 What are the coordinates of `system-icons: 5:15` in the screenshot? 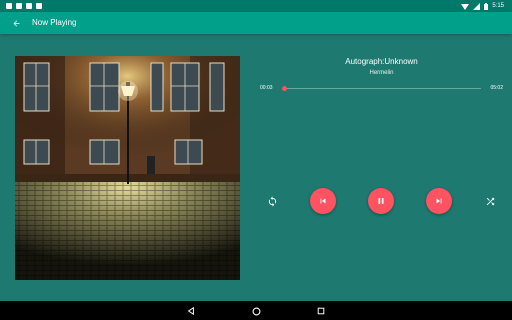 It's located at (482, 6).